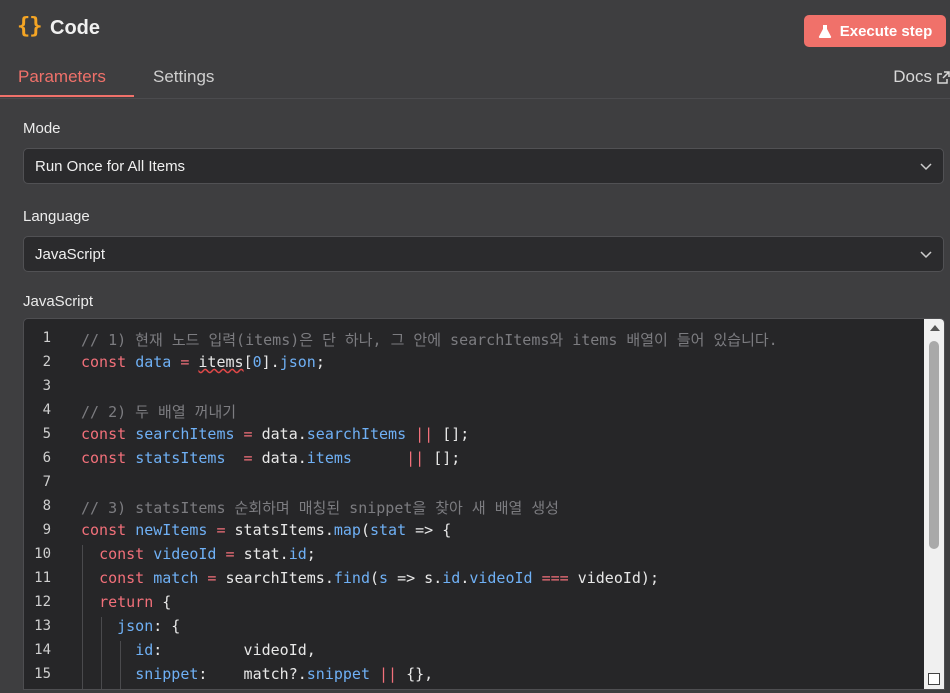 Image resolution: width=950 pixels, height=693 pixels. What do you see at coordinates (943, 77) in the screenshot?
I see `external-link-icon` at bounding box center [943, 77].